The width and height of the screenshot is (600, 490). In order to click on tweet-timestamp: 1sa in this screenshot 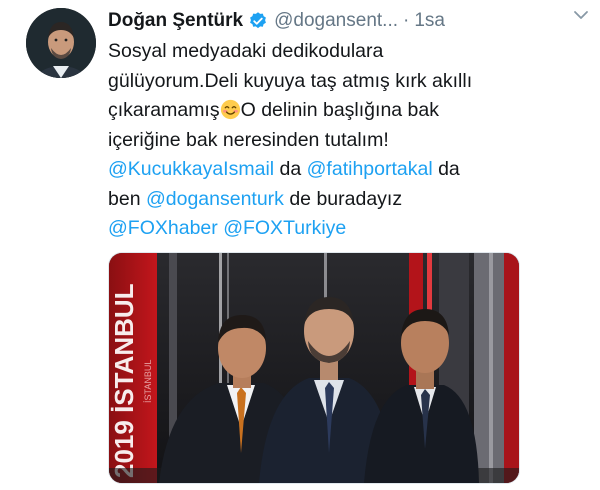, I will do `click(429, 21)`.